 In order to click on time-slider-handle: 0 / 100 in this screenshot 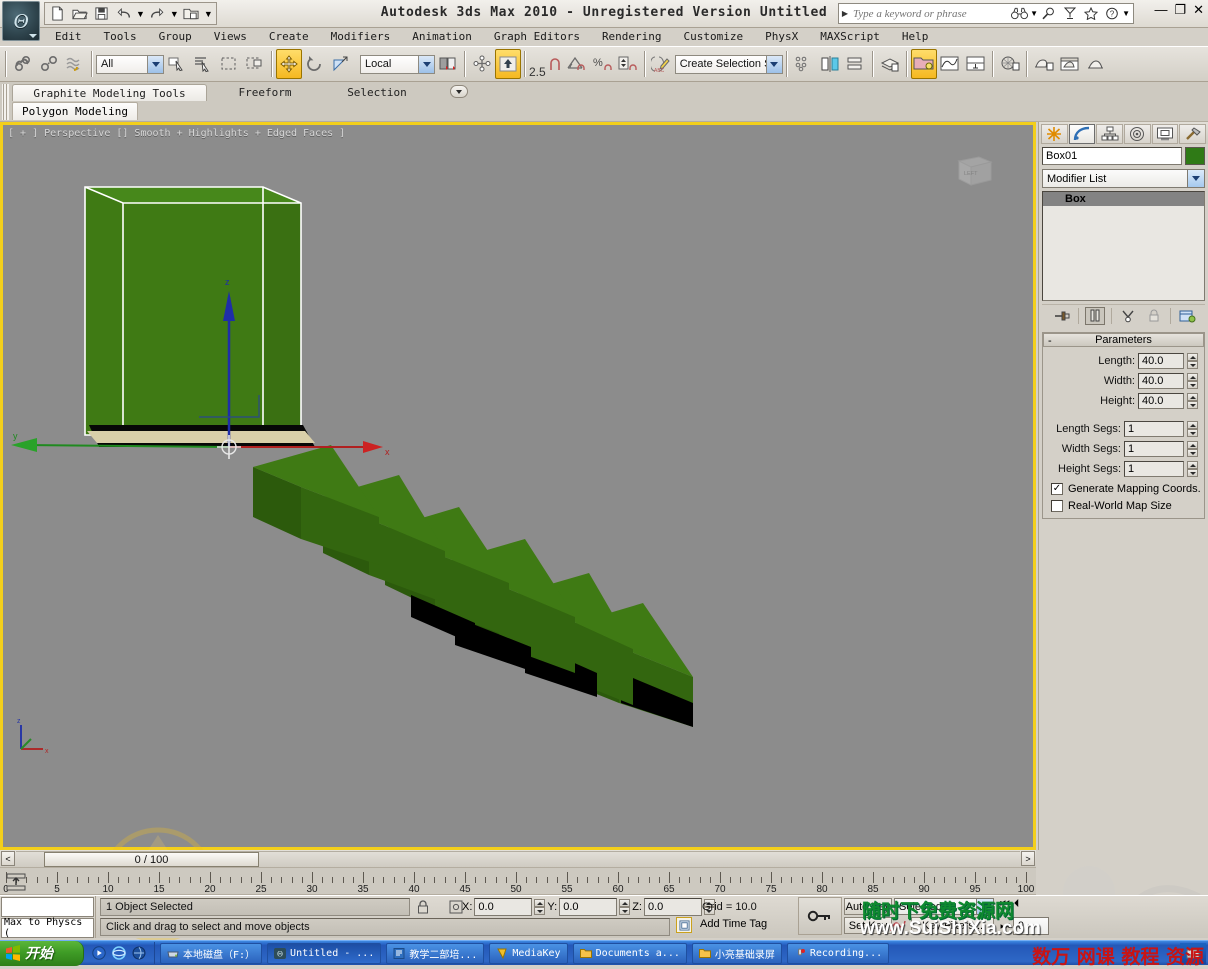, I will do `click(151, 859)`.